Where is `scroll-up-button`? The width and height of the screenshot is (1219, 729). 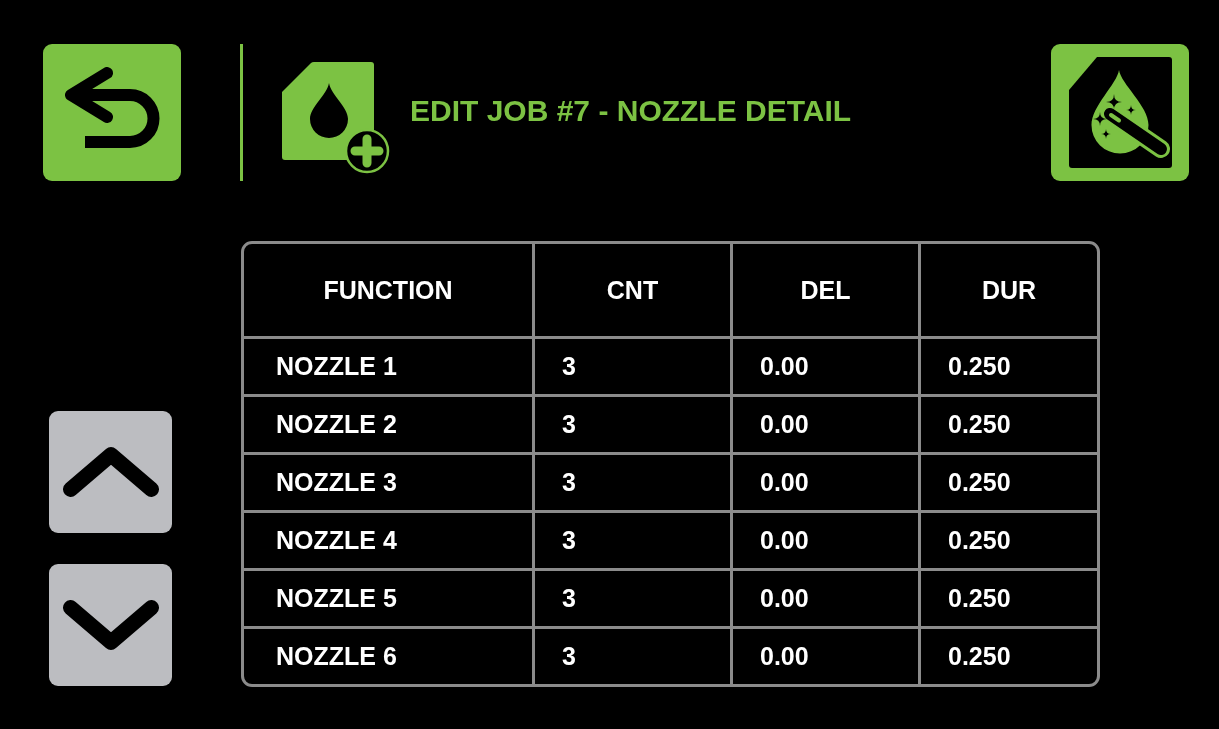
scroll-up-button is located at coordinates (110, 472).